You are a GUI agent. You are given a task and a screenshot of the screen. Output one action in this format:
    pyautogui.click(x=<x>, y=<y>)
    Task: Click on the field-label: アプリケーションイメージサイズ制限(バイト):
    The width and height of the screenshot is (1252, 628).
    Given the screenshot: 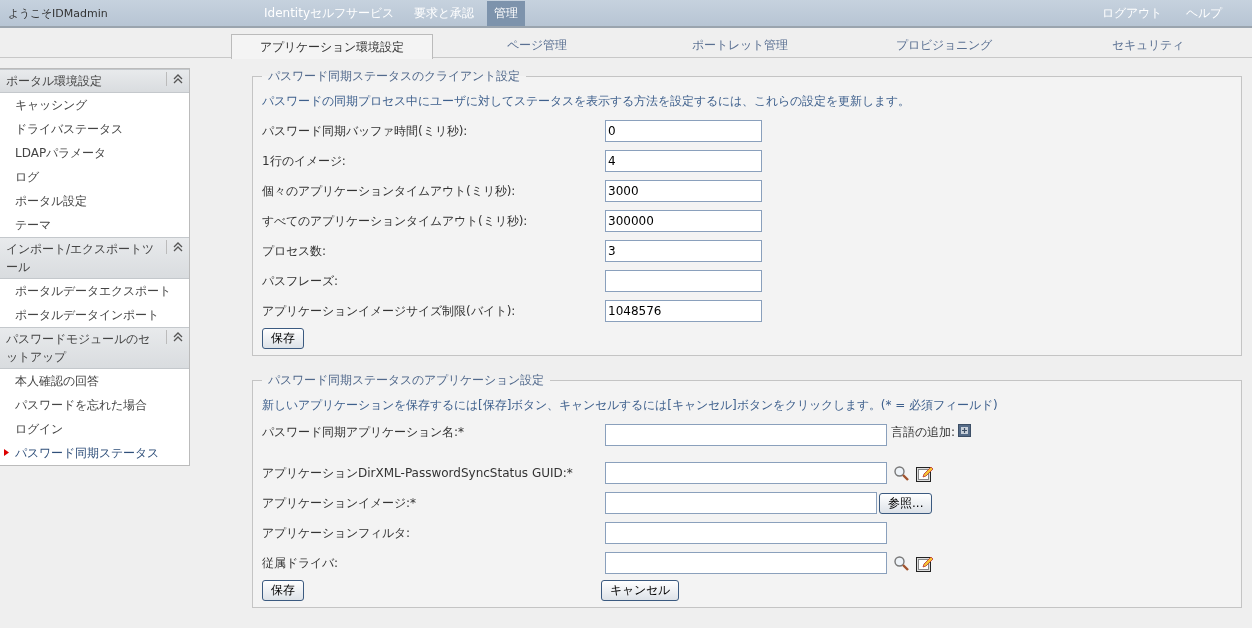 What is the action you would take?
    pyautogui.click(x=389, y=311)
    